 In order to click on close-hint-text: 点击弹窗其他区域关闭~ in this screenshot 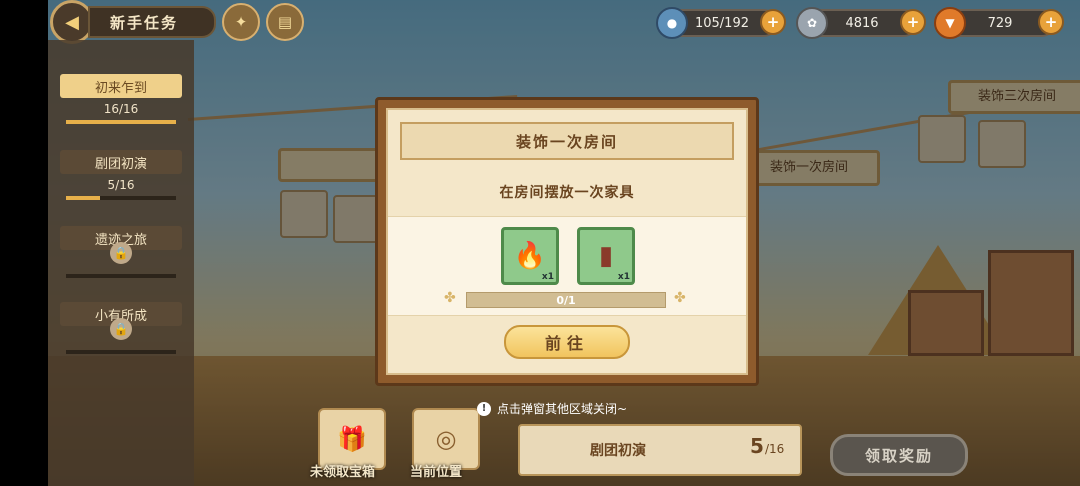, I will do `click(562, 409)`.